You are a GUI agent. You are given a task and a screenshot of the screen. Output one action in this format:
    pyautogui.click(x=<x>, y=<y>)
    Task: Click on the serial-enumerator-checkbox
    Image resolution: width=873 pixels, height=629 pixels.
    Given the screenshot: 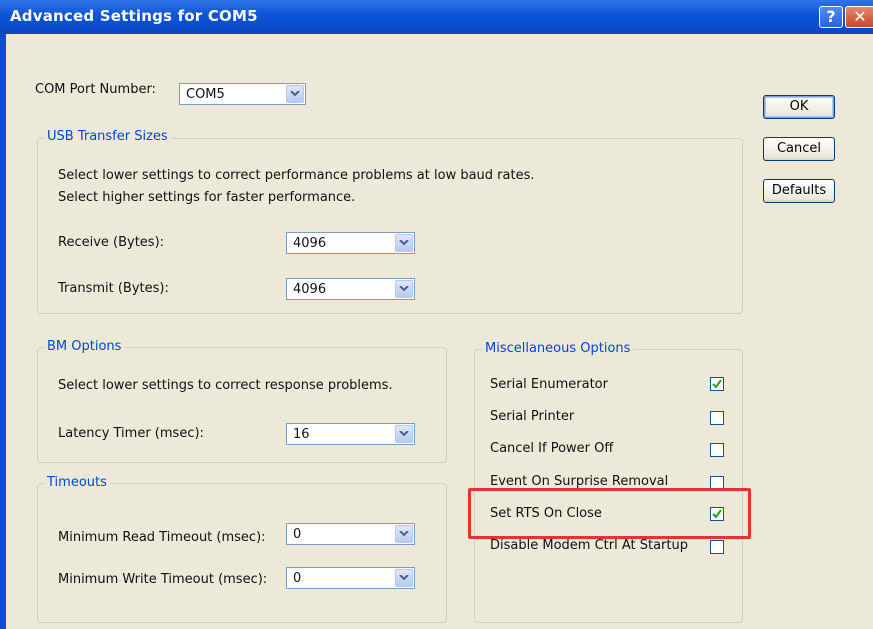 What is the action you would take?
    pyautogui.click(x=717, y=384)
    